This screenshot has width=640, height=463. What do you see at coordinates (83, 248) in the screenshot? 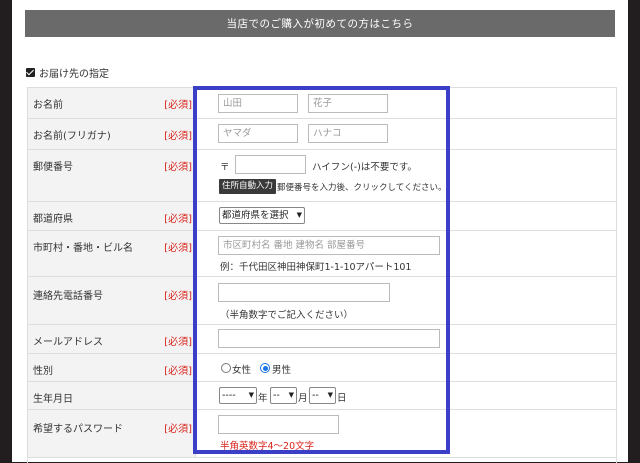
I see `address-label: 市町村・番地・ビル名` at bounding box center [83, 248].